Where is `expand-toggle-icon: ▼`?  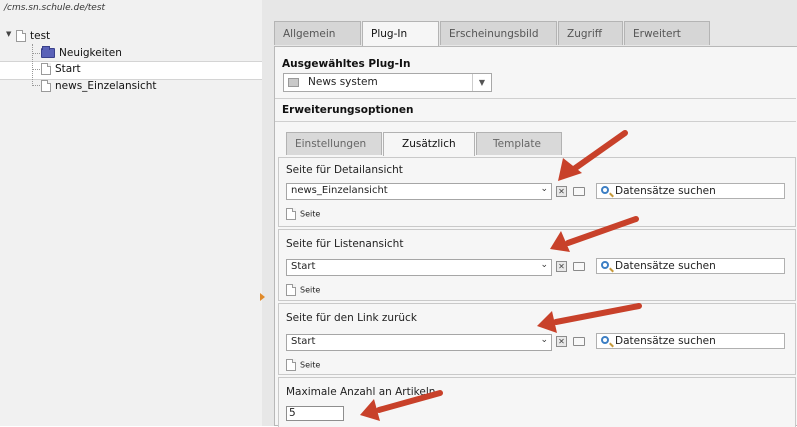 expand-toggle-icon: ▼ is located at coordinates (8, 34).